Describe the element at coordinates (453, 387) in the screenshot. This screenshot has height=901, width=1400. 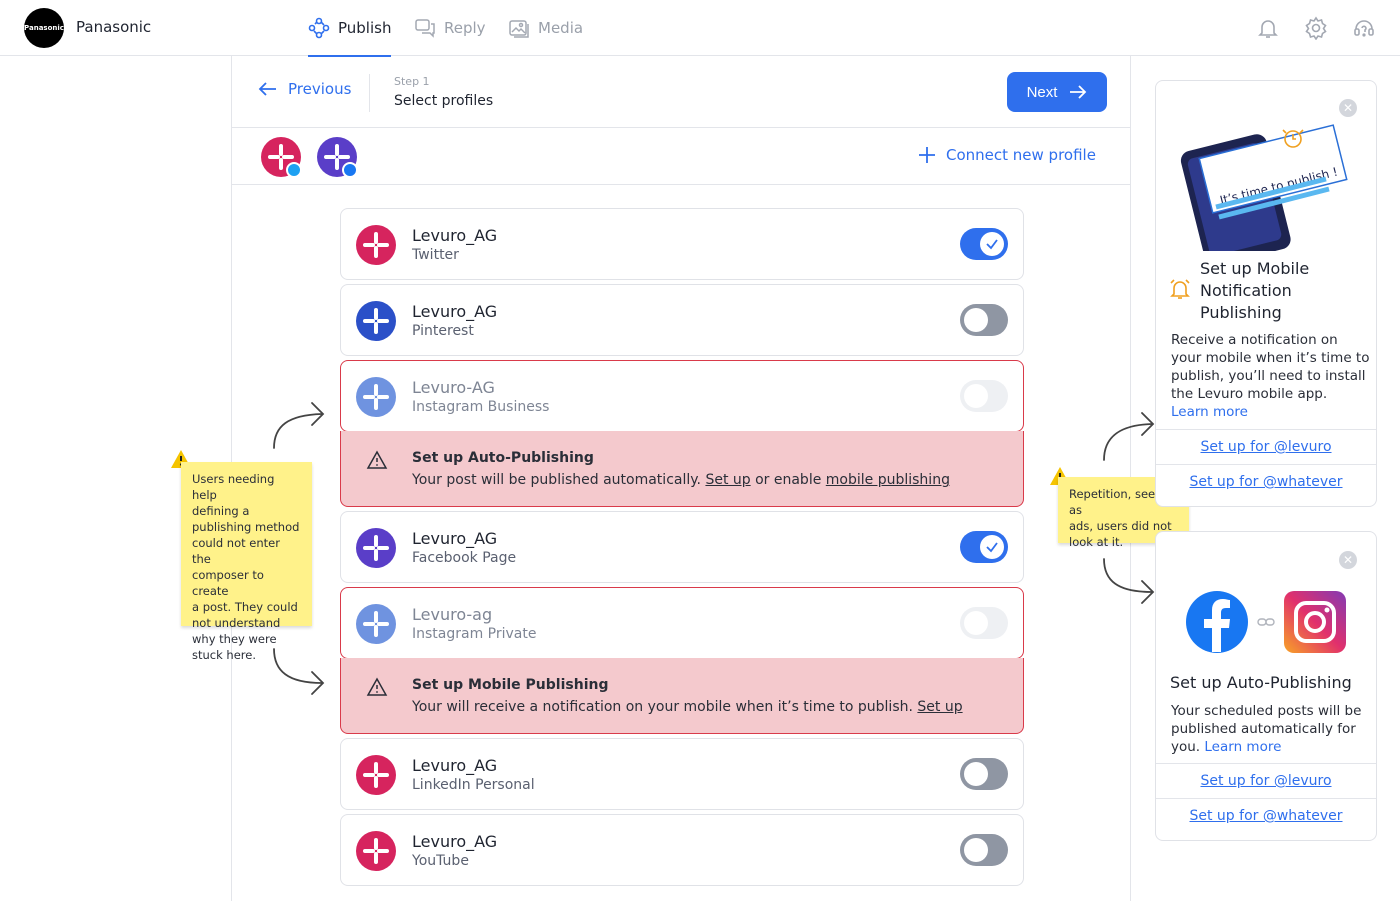
I see `profile-name: Levuro-AG` at that location.